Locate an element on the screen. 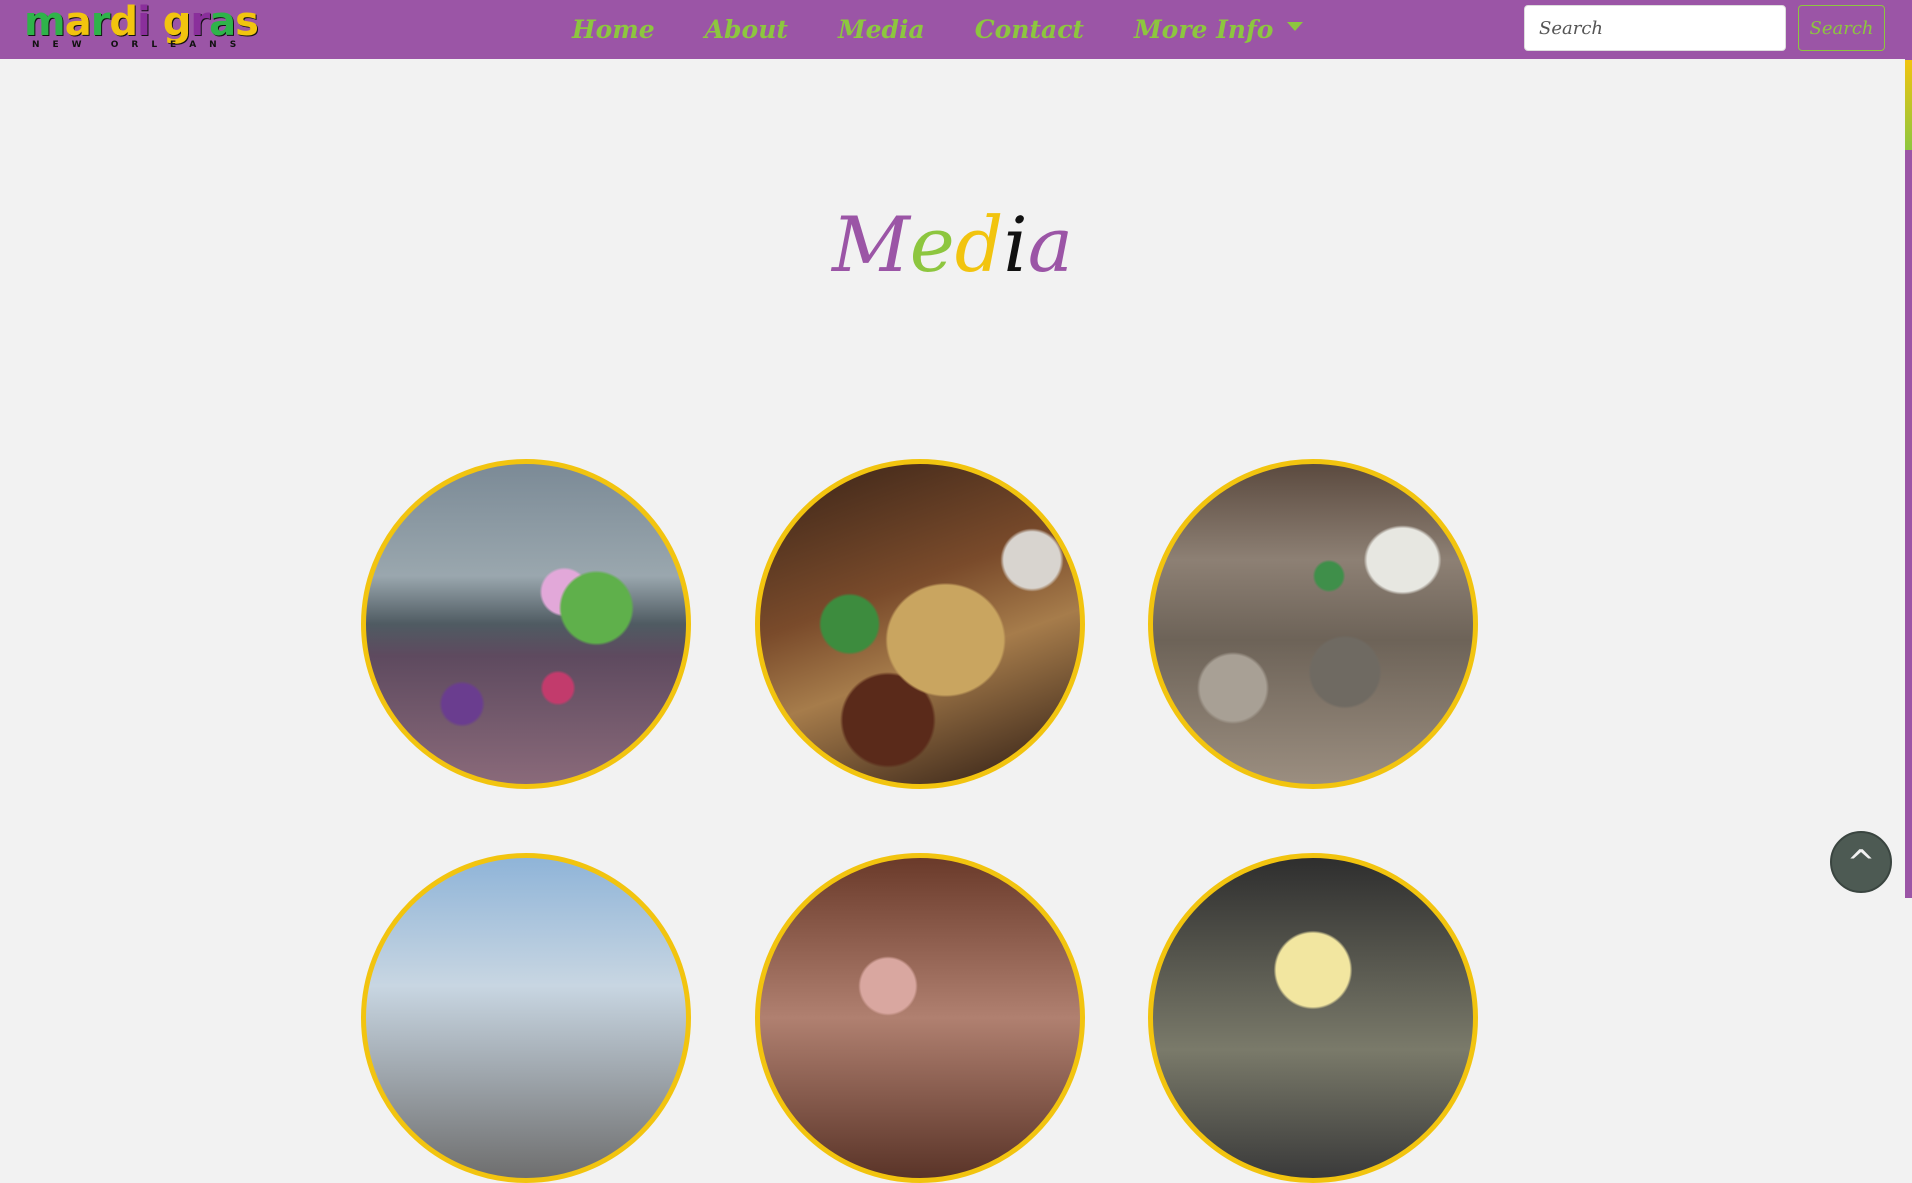  caret-down-icon is located at coordinates (1295, 26).